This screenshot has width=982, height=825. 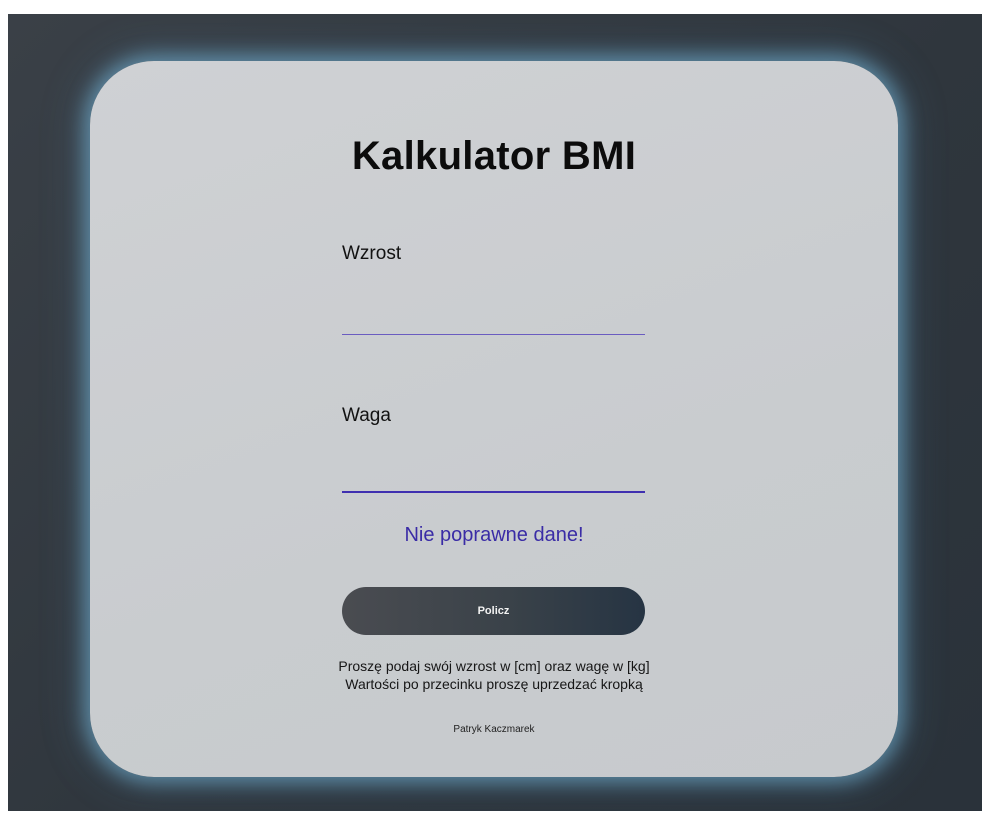 What do you see at coordinates (494, 156) in the screenshot?
I see `page-title: Kalkulator BMI` at bounding box center [494, 156].